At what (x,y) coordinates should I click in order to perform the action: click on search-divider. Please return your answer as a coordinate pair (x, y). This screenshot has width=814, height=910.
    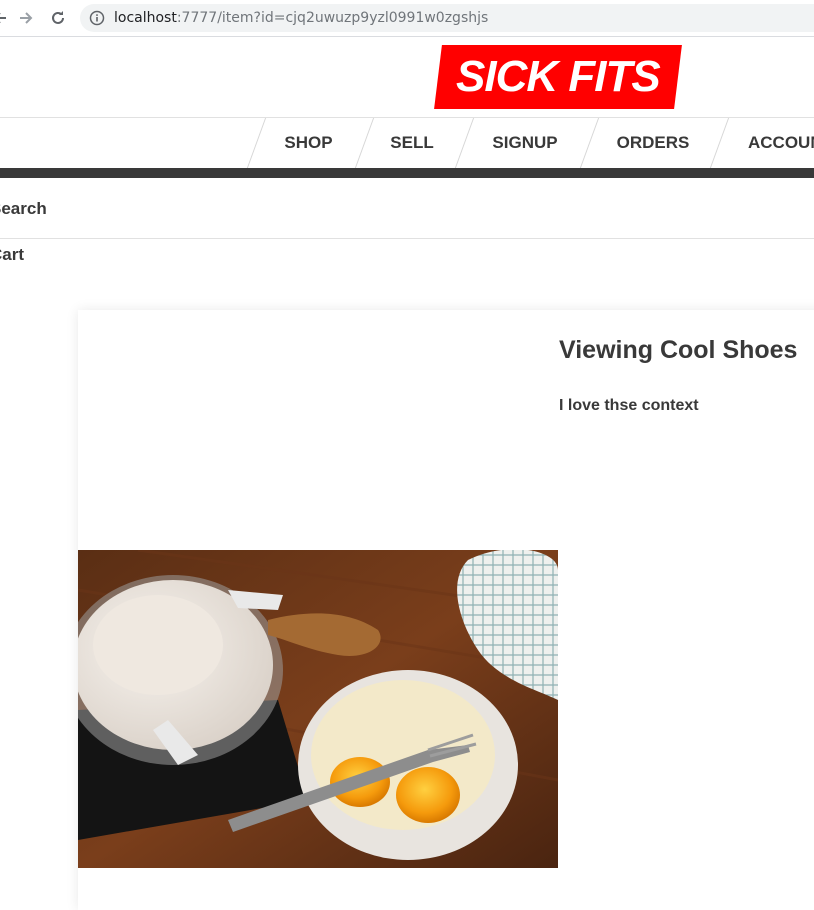
    Looking at the image, I should click on (407, 238).